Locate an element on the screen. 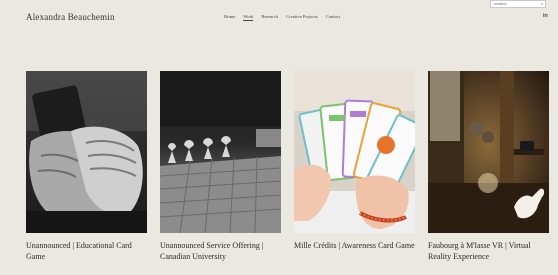 The image size is (558, 275). nav-work: Work is located at coordinates (248, 17).